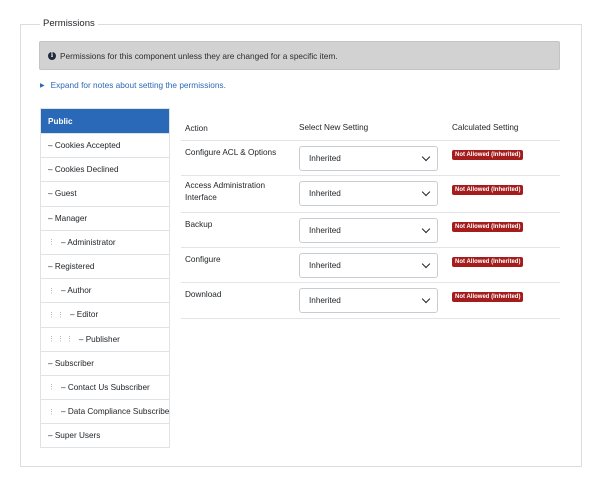 This screenshot has height=493, width=600. What do you see at coordinates (203, 294) in the screenshot?
I see `action-label: Download` at bounding box center [203, 294].